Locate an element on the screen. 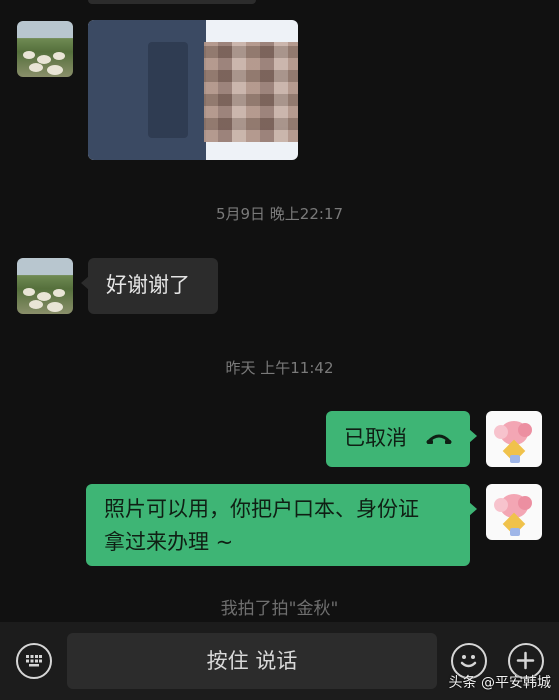 The image size is (559, 700). previous-message-edge is located at coordinates (172, 2).